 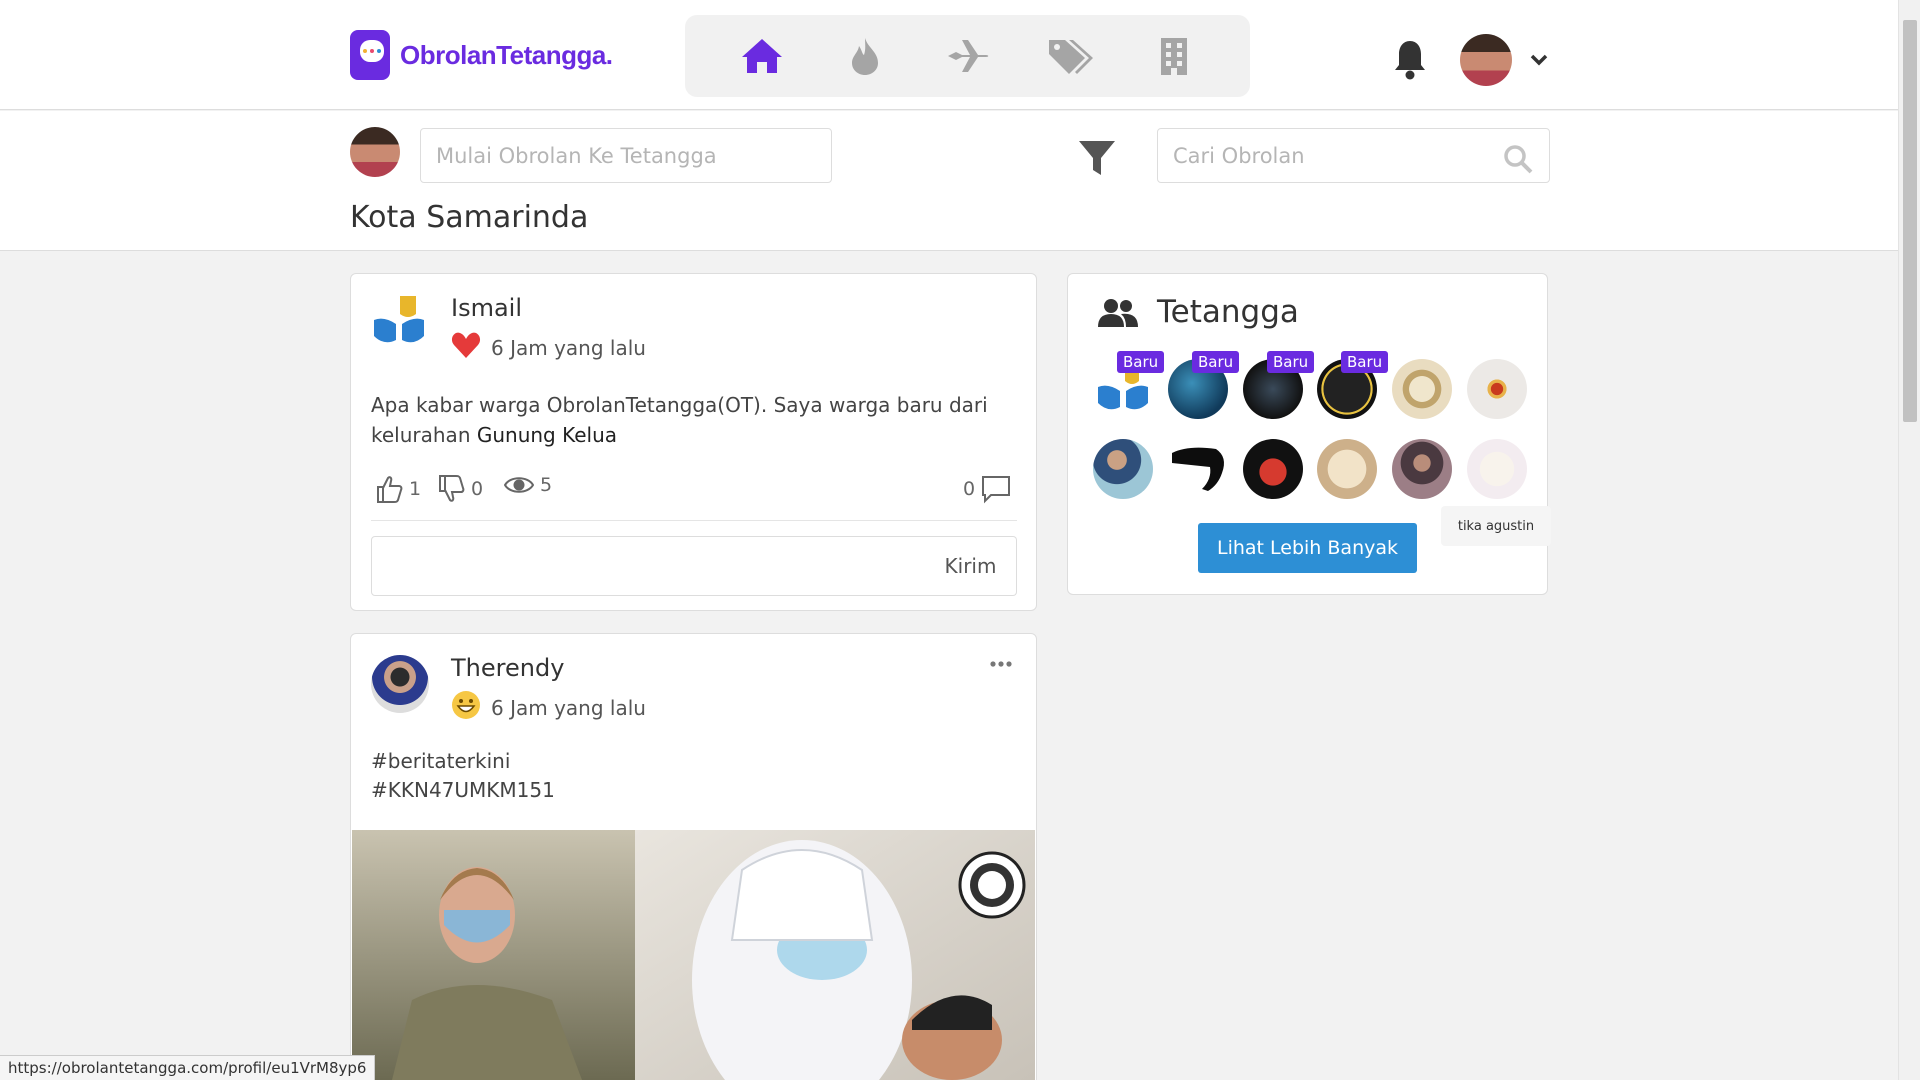 I want to click on scroll-thumb, so click(x=1910, y=221).